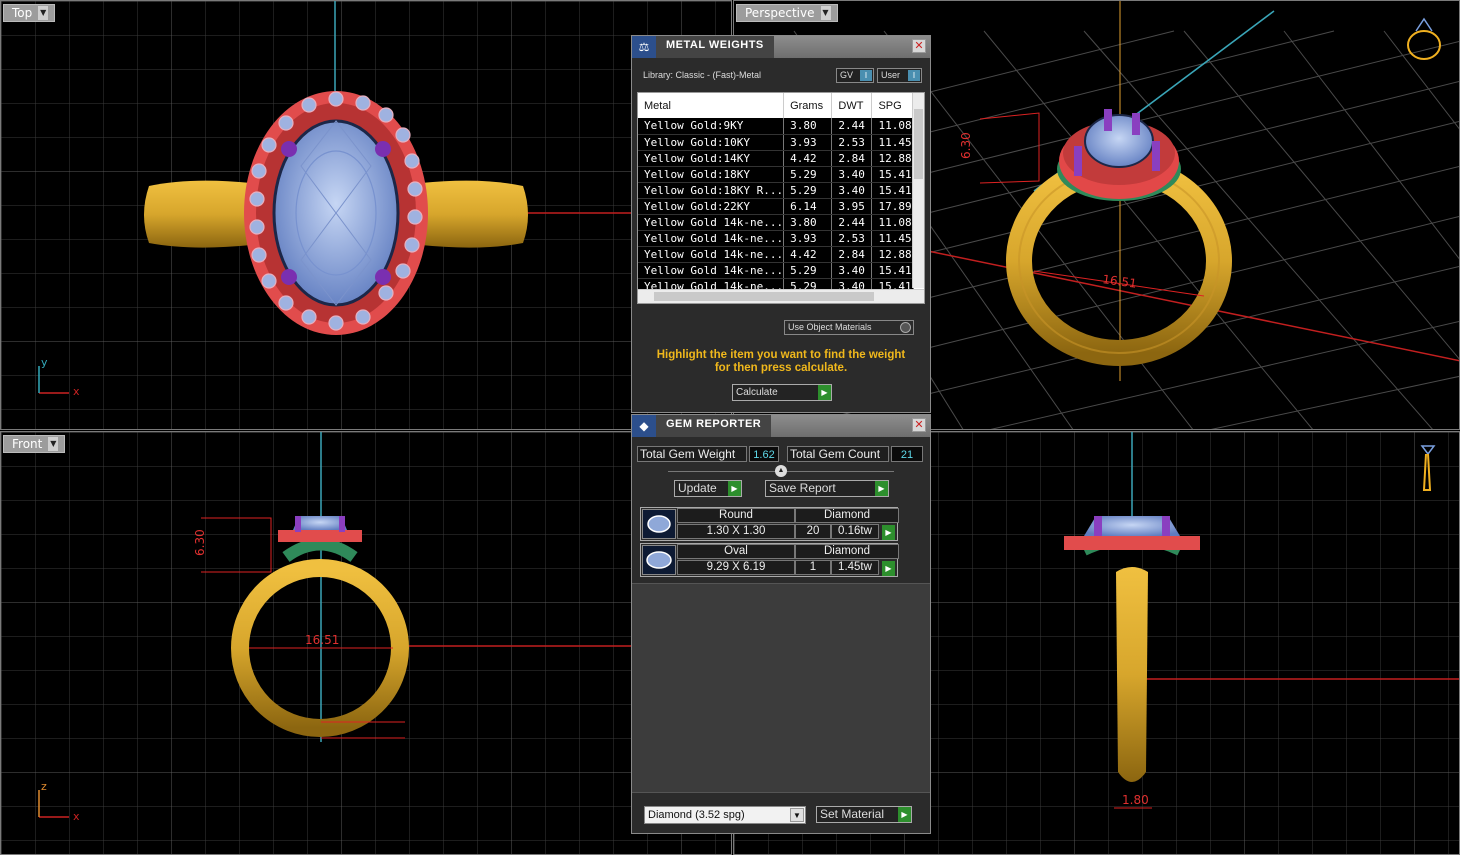 This screenshot has height=855, width=1460. Describe the element at coordinates (813, 531) in the screenshot. I see `gem-count: 20` at that location.